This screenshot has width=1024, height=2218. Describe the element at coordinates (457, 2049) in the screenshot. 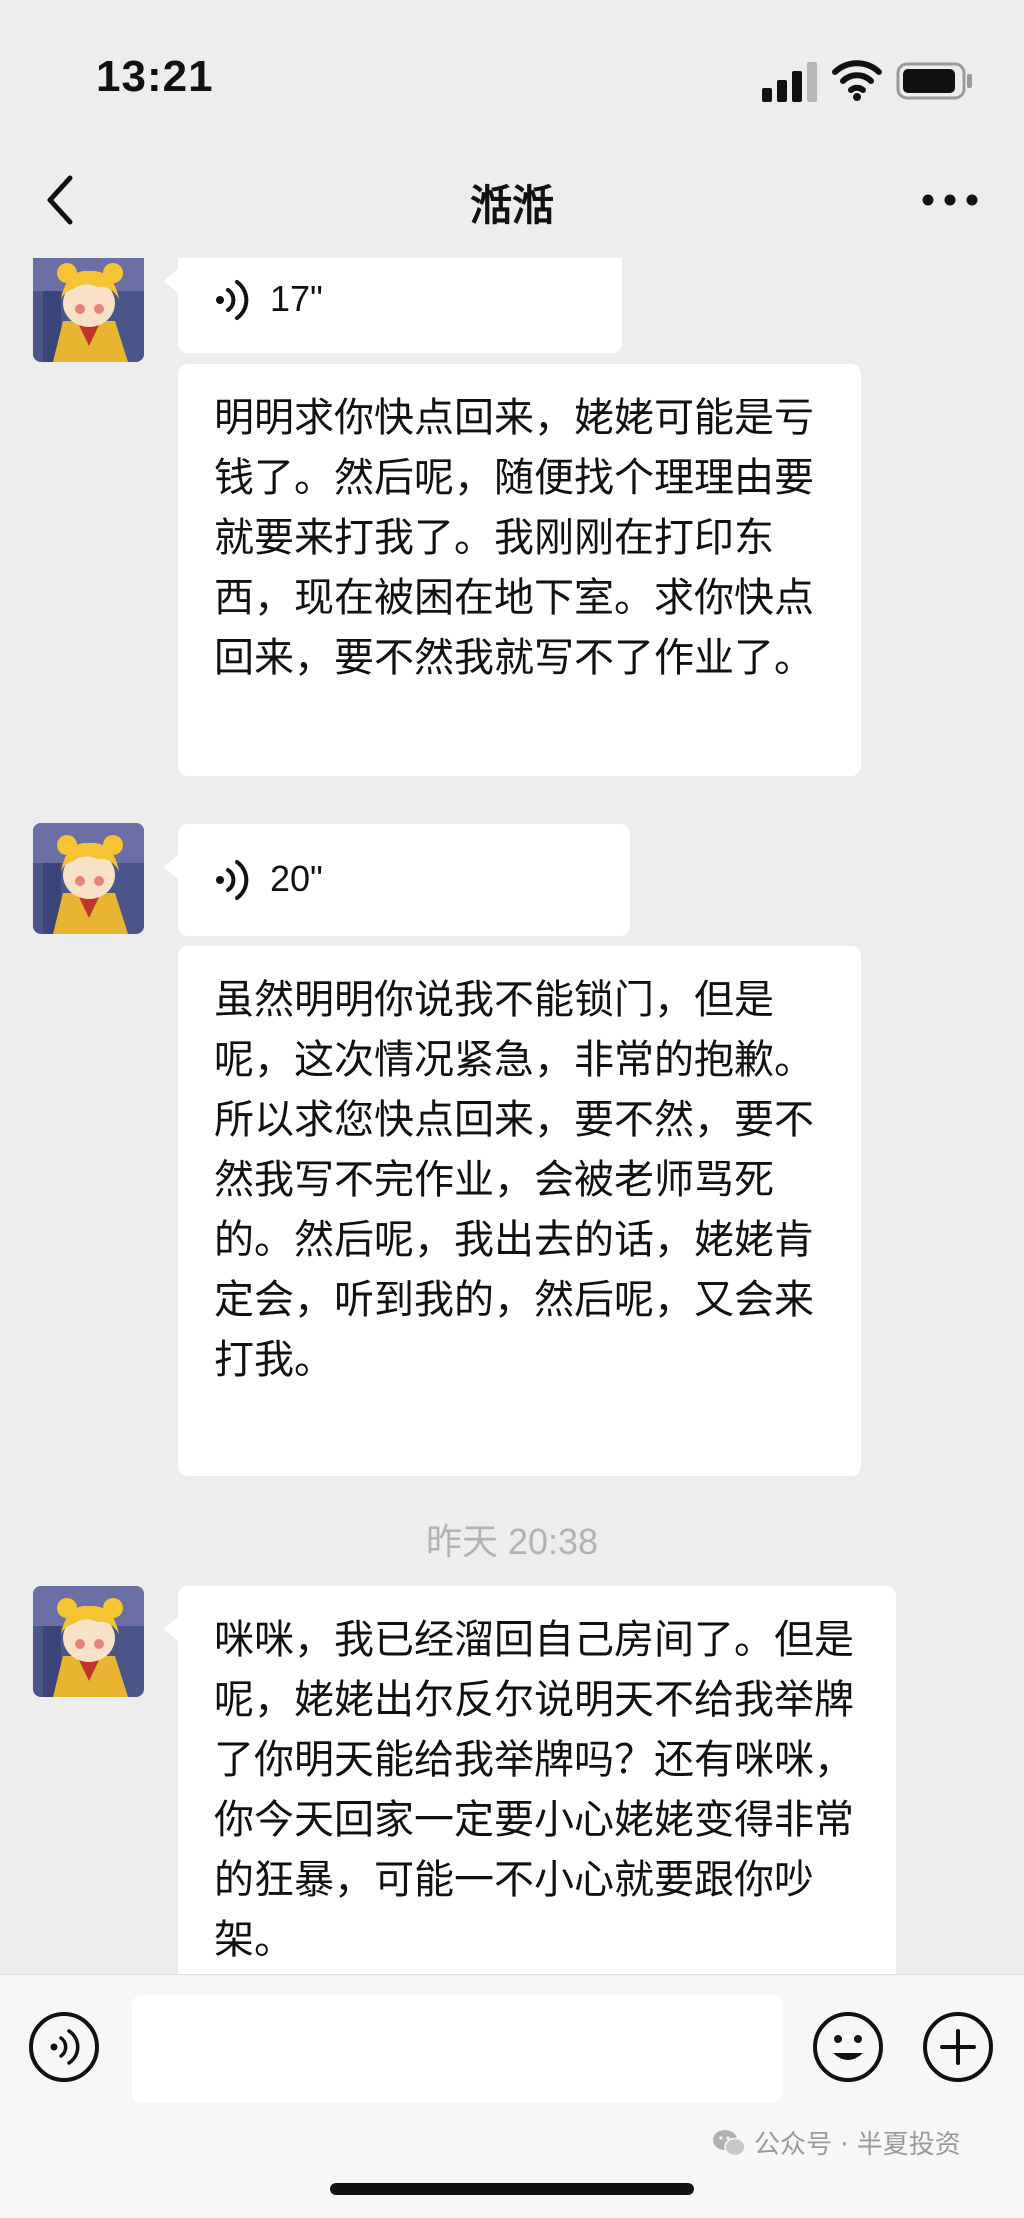

I see `message-input` at that location.